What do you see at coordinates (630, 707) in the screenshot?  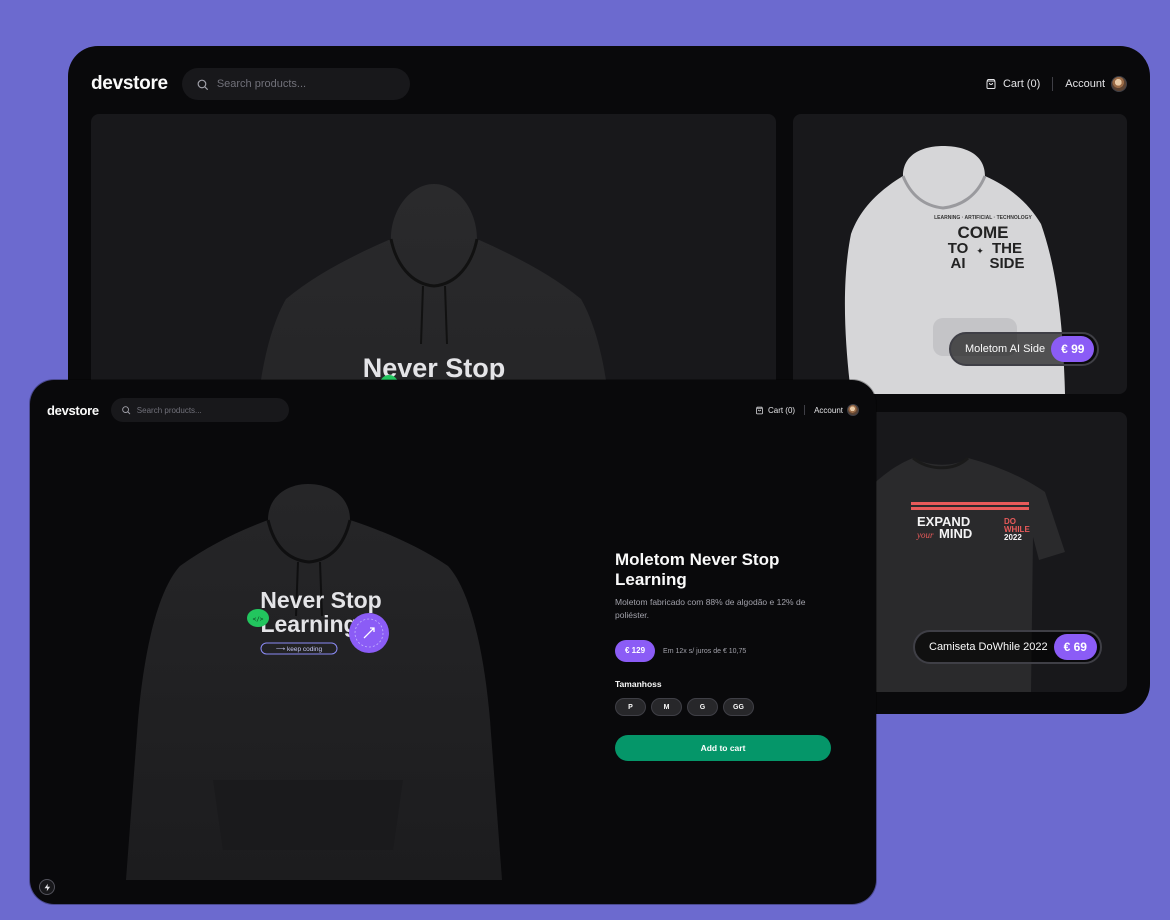 I see `size-option-p: P` at bounding box center [630, 707].